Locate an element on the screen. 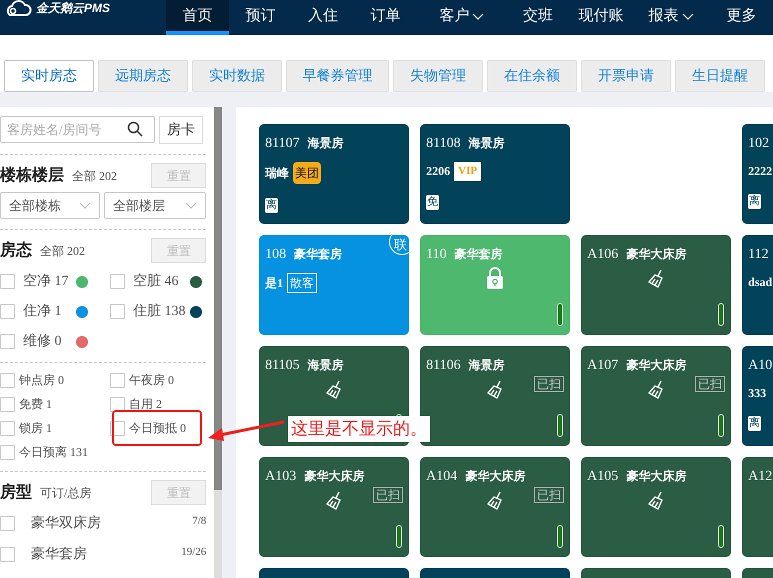 This screenshot has width=773, height=578. guest-tag: 美团 is located at coordinates (307, 173).